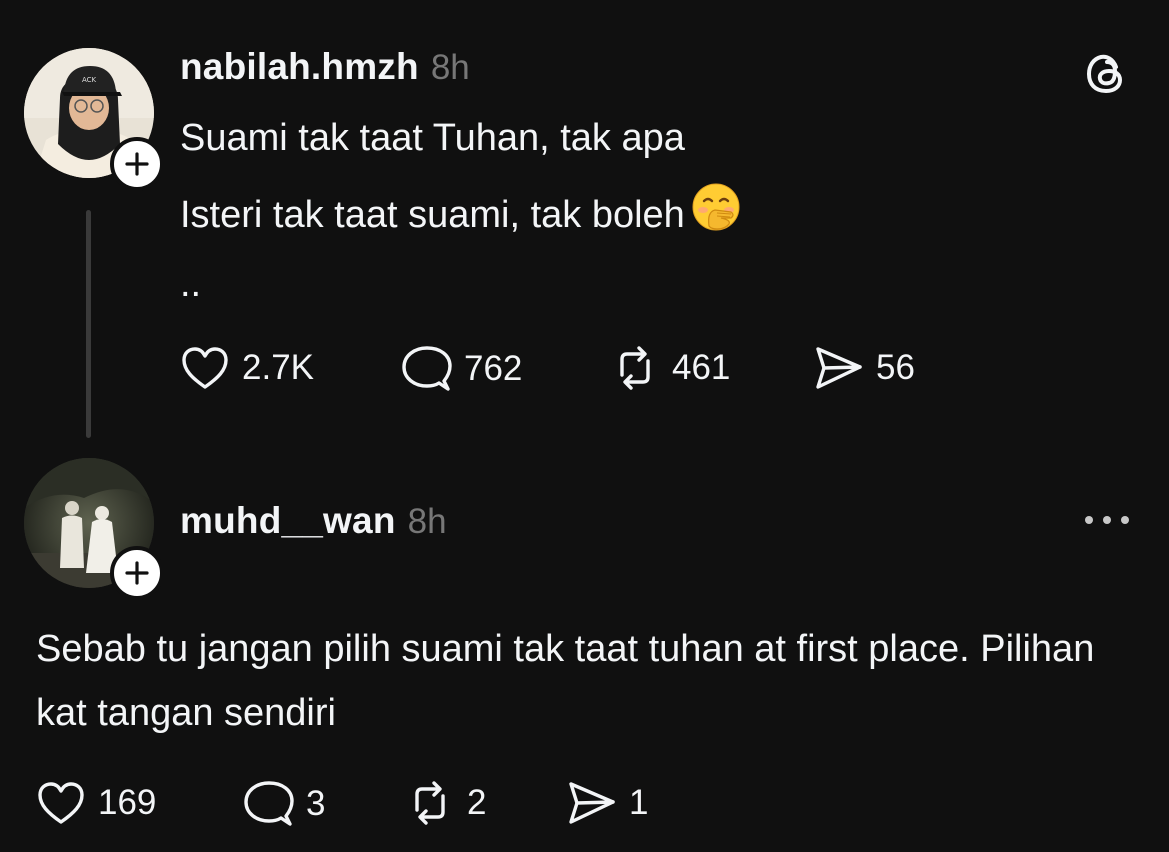 The width and height of the screenshot is (1169, 852). Describe the element at coordinates (639, 802) in the screenshot. I see `reply-share-count: 1` at that location.